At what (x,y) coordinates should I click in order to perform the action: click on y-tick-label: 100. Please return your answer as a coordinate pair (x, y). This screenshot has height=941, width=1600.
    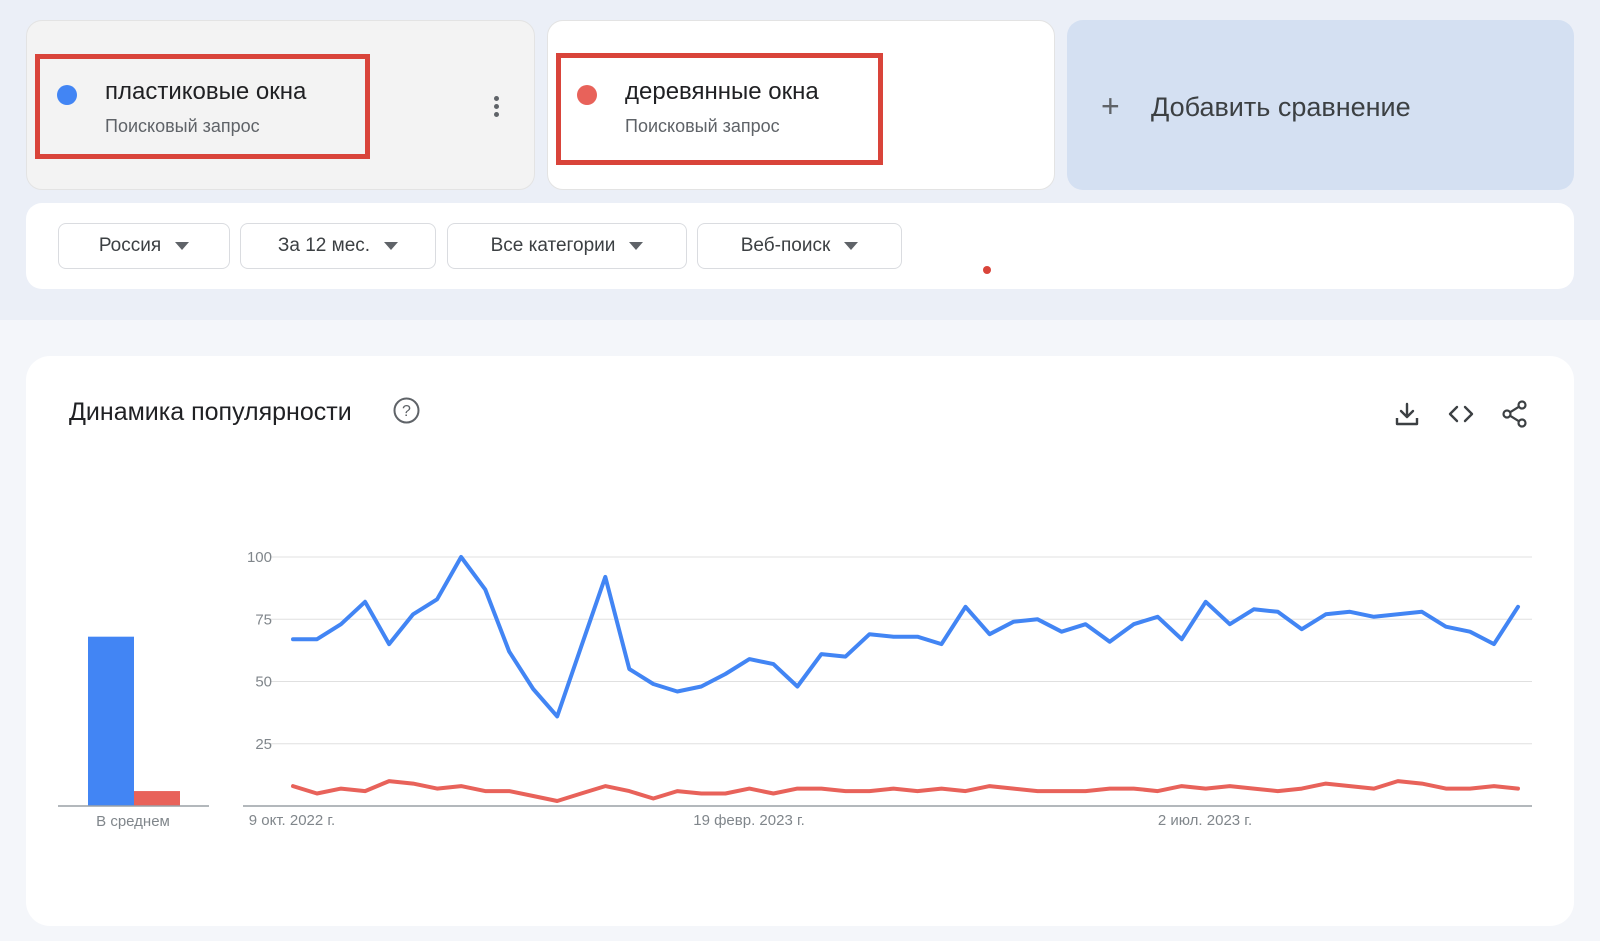
    Looking at the image, I should click on (259, 557).